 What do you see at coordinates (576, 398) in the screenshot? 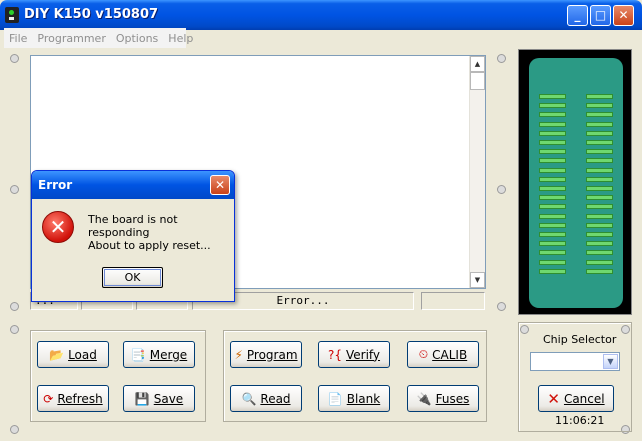
I see `cancel-button: ✕ Cancel` at bounding box center [576, 398].